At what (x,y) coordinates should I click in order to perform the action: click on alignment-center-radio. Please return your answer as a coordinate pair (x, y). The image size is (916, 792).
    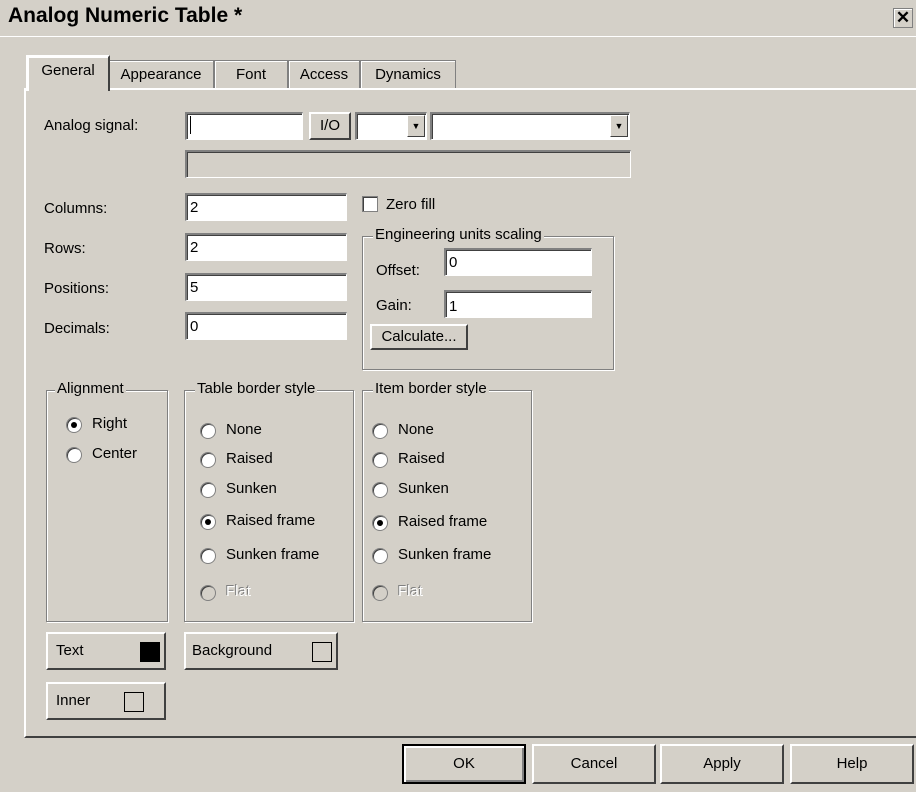
    Looking at the image, I should click on (74, 455).